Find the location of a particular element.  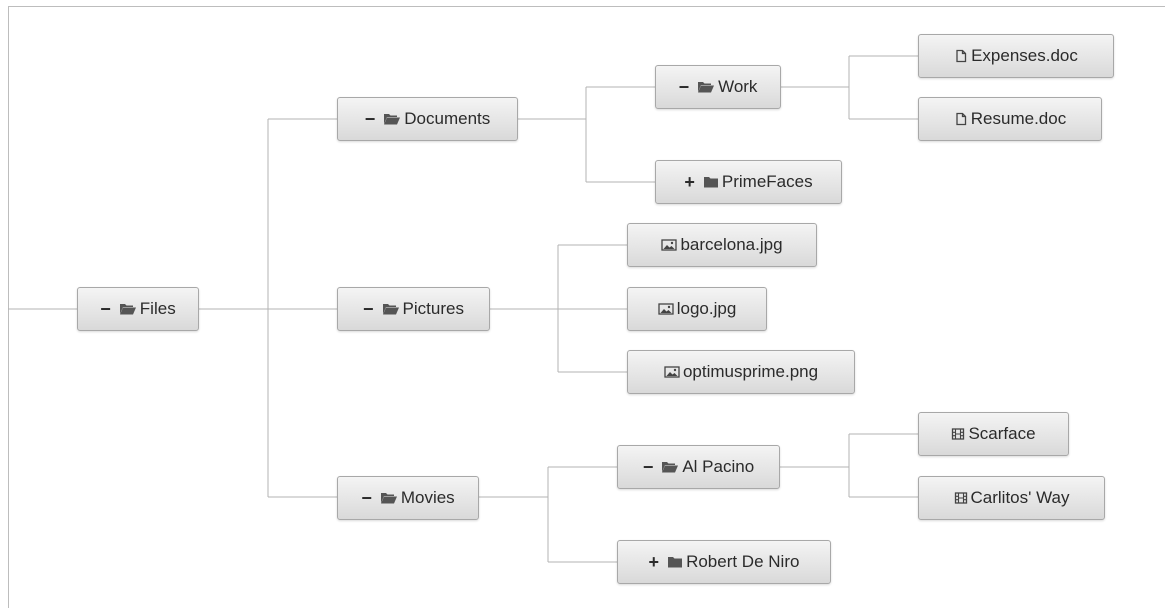

tree-node-label: Resume.doc is located at coordinates (1018, 118).